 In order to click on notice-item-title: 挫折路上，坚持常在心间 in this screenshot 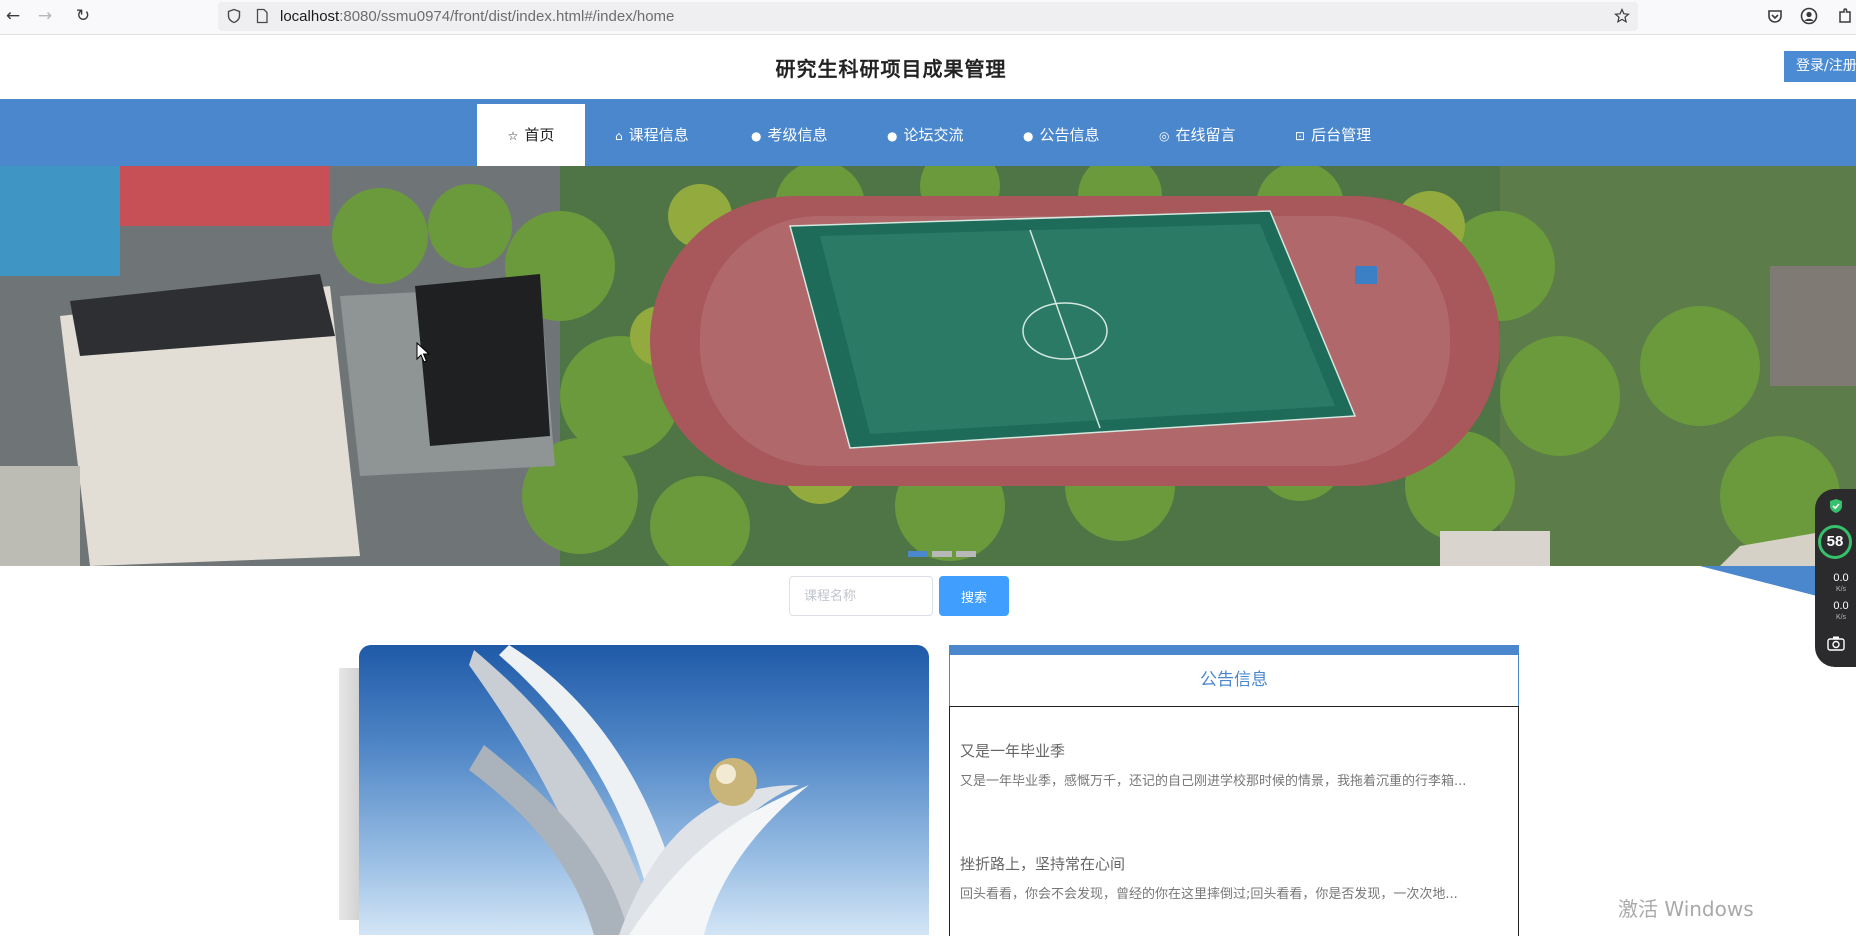, I will do `click(1042, 863)`.